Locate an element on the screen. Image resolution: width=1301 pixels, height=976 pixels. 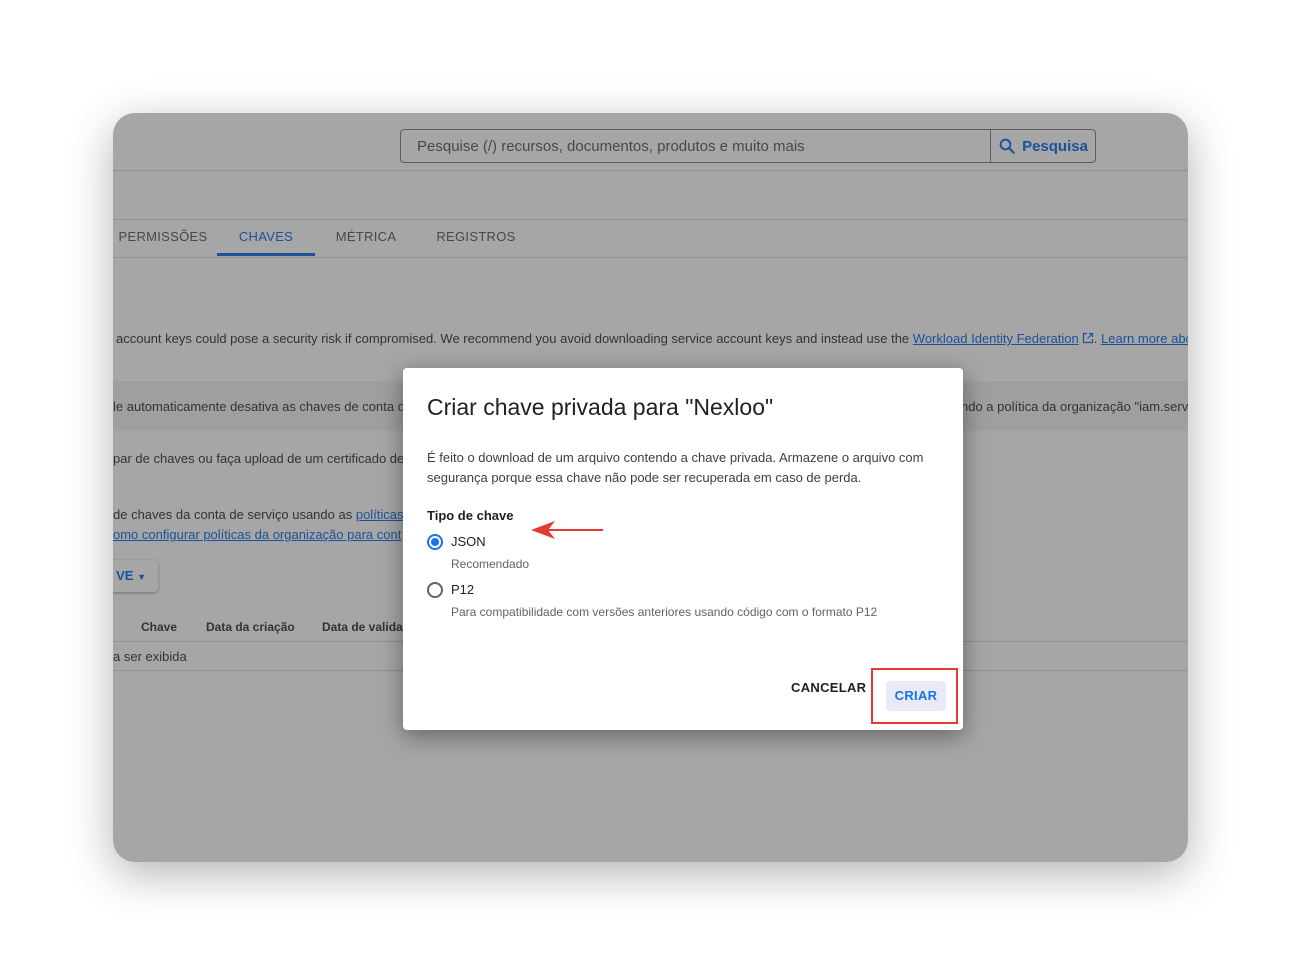
dialog-title: Criar chave privada para "Nexloo" is located at coordinates (600, 407).